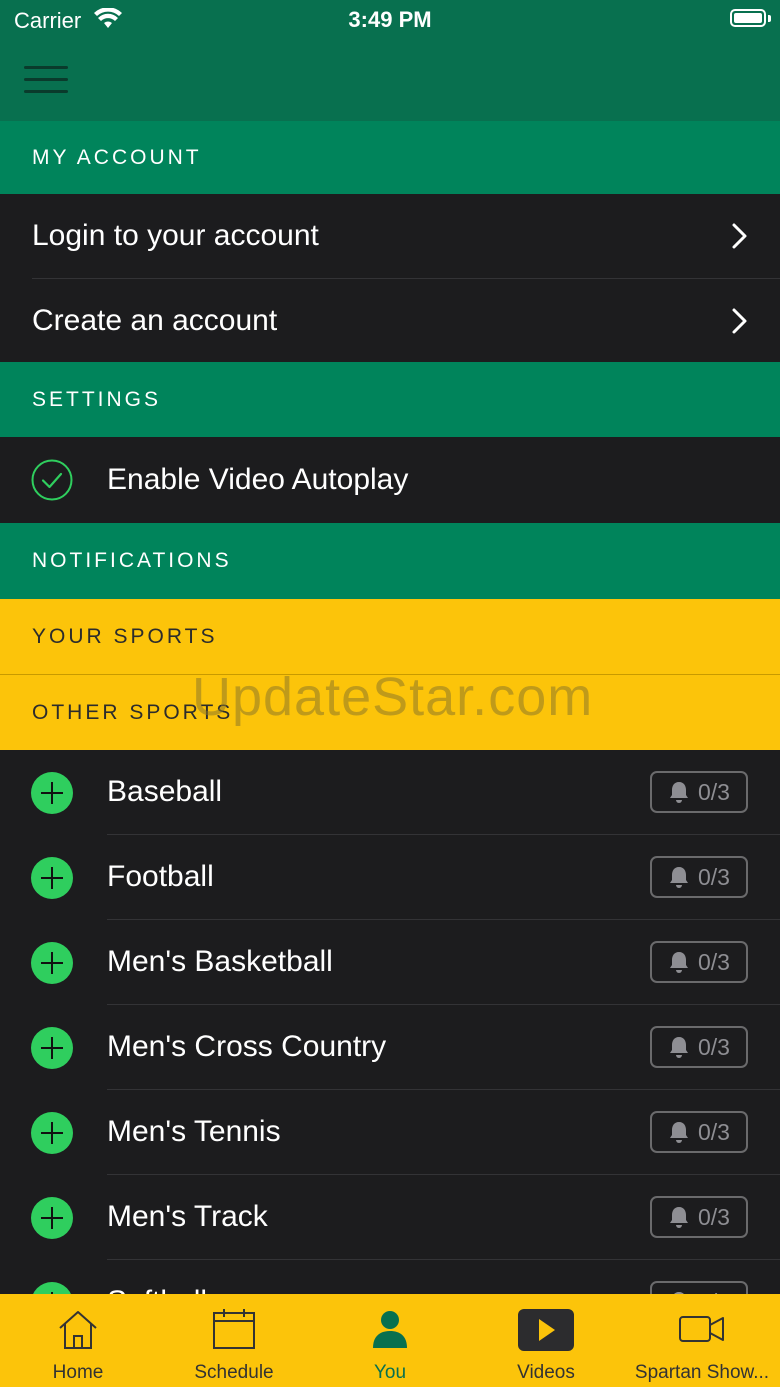  I want to click on section-header-notifications: NOTIFICATIONS, so click(390, 561).